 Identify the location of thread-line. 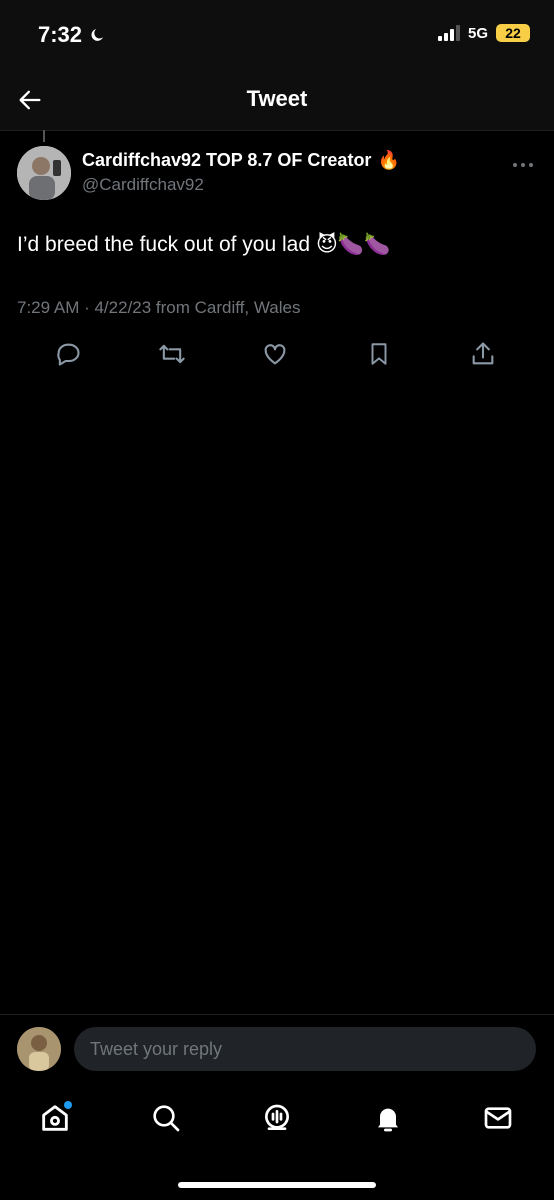
(44, 136).